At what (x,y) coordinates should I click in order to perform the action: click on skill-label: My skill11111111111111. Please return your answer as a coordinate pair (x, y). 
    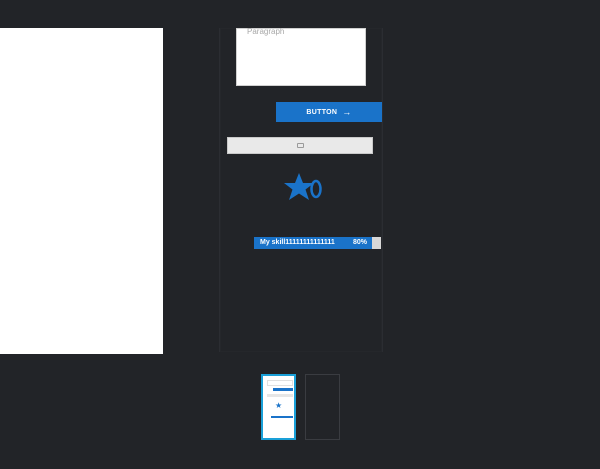
    Looking at the image, I should click on (297, 242).